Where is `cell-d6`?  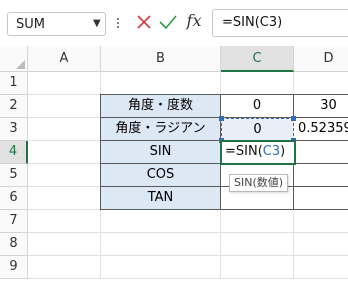
cell-d6 is located at coordinates (321, 198).